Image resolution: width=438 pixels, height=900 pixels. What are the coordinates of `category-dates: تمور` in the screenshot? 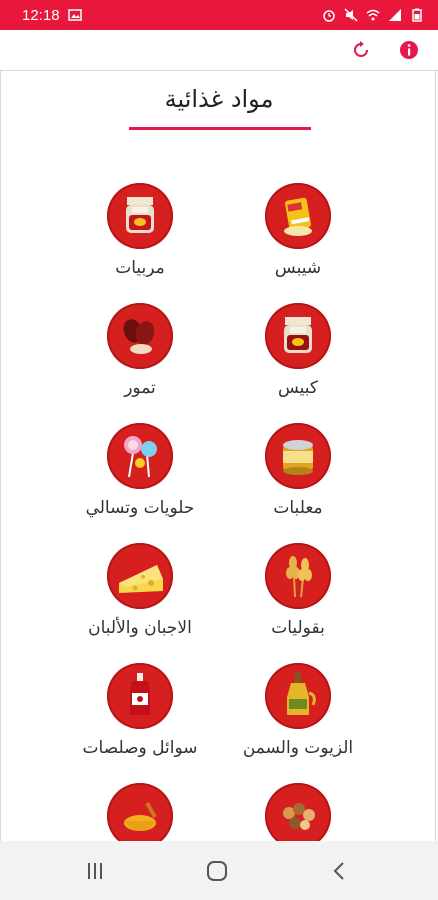 It's located at (140, 358).